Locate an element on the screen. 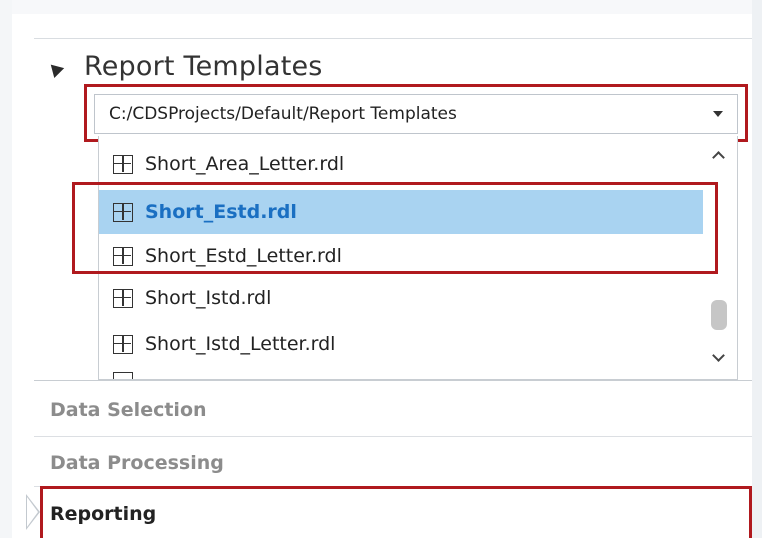 The height and width of the screenshot is (540, 762). reporting-highlight-box is located at coordinates (396, 512).